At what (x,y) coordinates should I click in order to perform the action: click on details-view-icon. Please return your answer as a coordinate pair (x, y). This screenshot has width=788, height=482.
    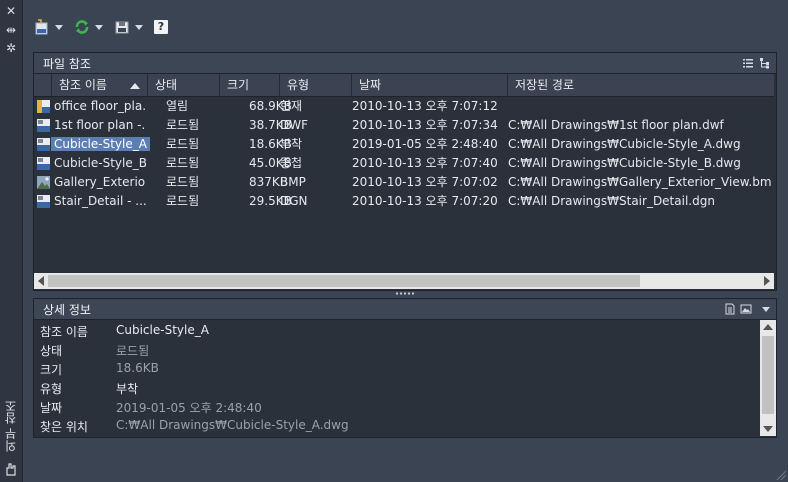
    Looking at the image, I should click on (730, 309).